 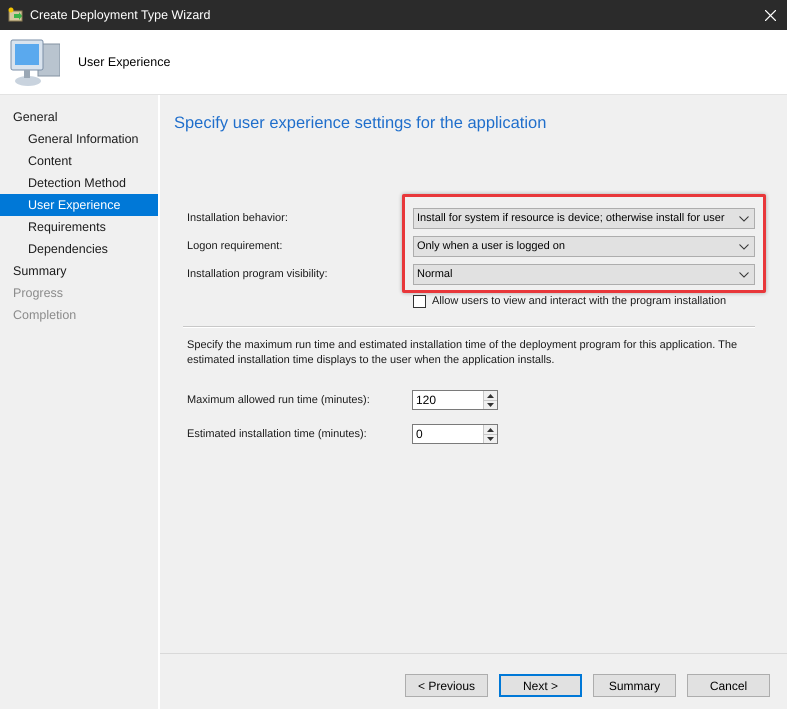 What do you see at coordinates (540, 685) in the screenshot?
I see `wizard-button: Next >` at bounding box center [540, 685].